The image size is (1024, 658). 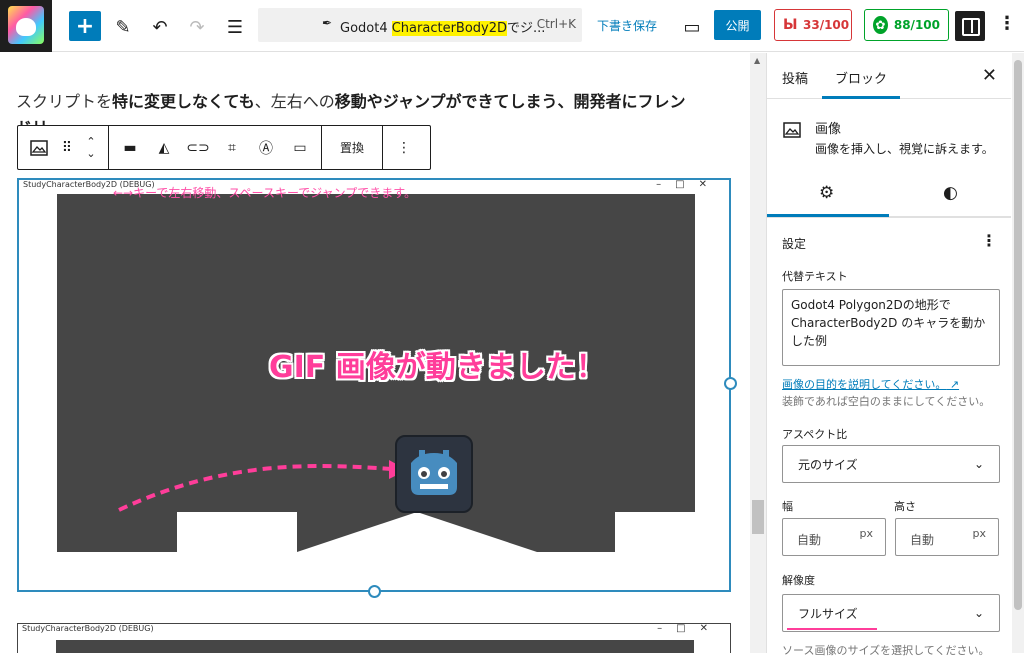 What do you see at coordinates (815, 276) in the screenshot?
I see `alt-text-label: 代替テキスト` at bounding box center [815, 276].